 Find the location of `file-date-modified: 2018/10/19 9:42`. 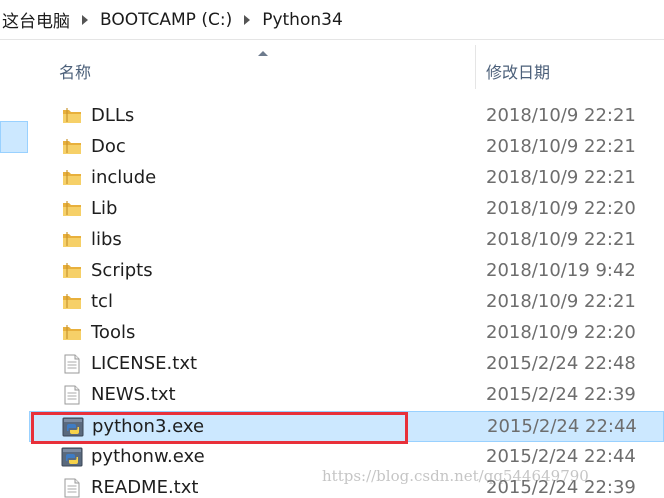

file-date-modified: 2018/10/19 9:42 is located at coordinates (561, 270).